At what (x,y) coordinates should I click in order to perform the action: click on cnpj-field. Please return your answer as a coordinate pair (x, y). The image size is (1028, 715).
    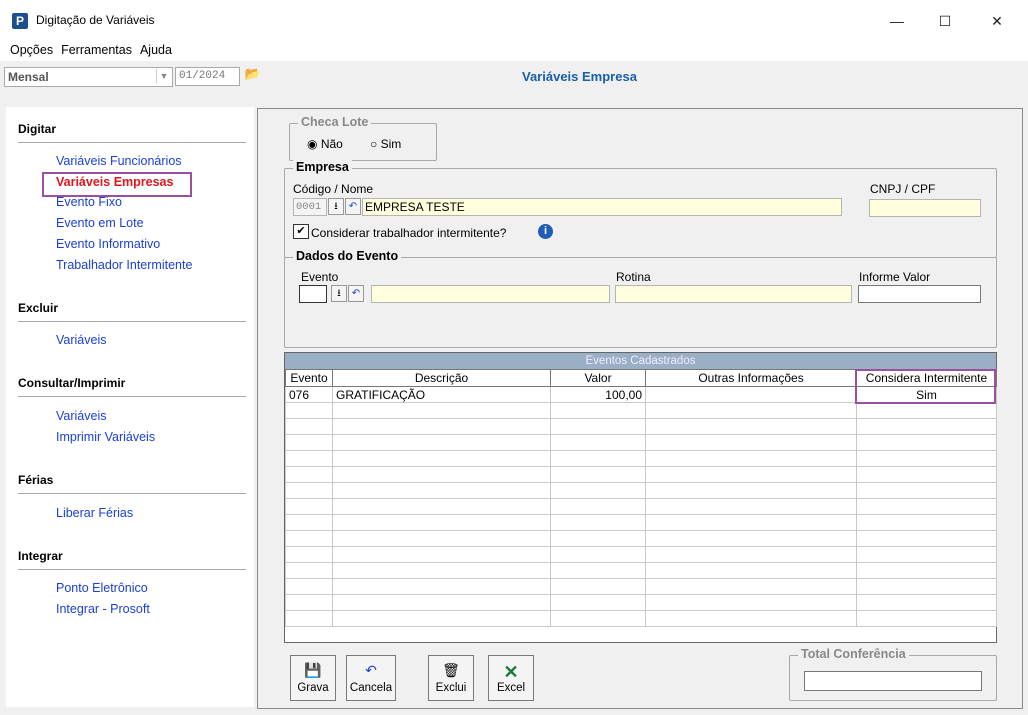
    Looking at the image, I should click on (925, 208).